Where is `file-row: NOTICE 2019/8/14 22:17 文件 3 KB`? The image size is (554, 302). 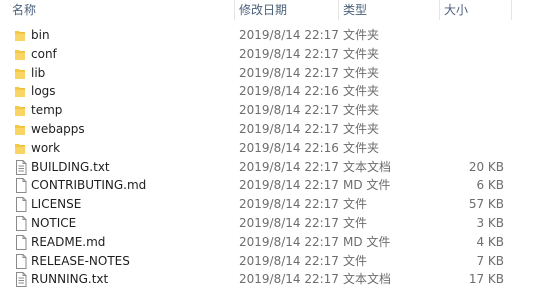 file-row: NOTICE 2019/8/14 22:17 文件 3 KB is located at coordinates (277, 223).